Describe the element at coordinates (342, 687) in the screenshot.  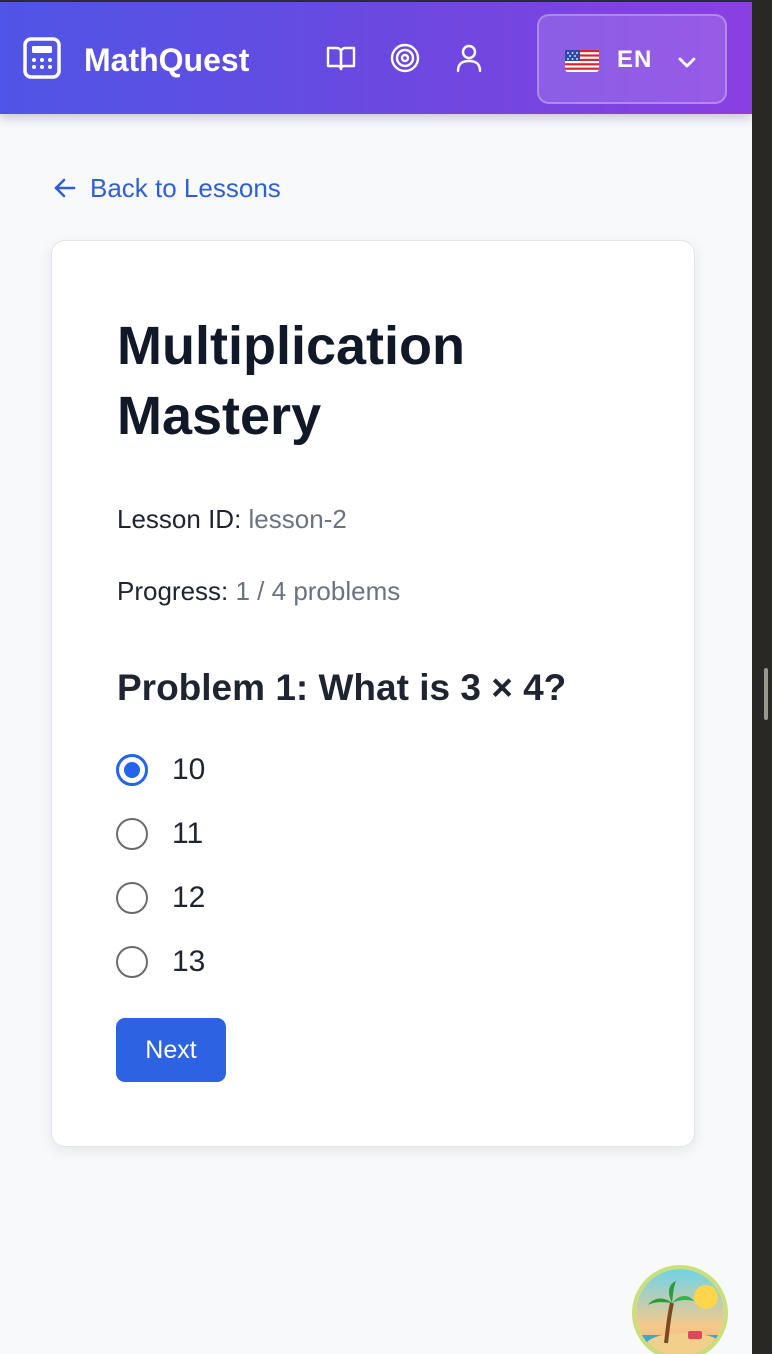
I see `problem-title: Problem 1: What is 3 × 4?` at that location.